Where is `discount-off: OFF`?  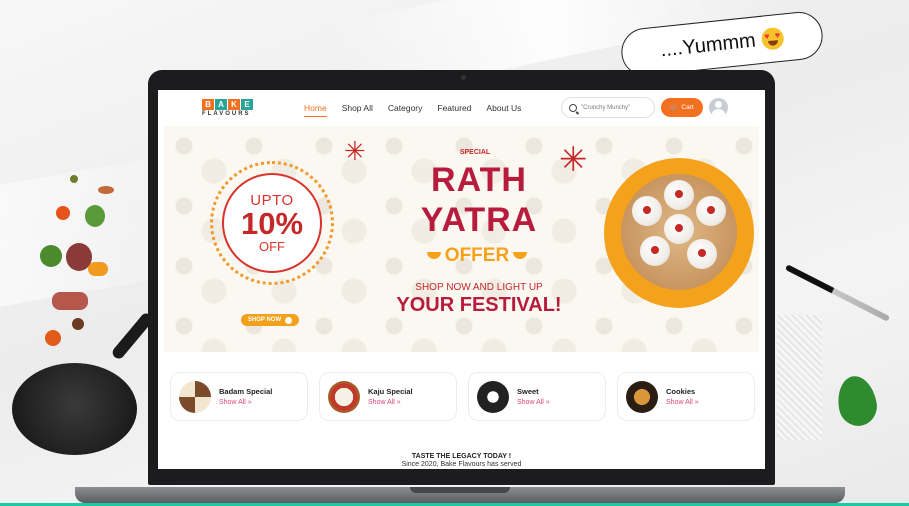
discount-off: OFF is located at coordinates (272, 246).